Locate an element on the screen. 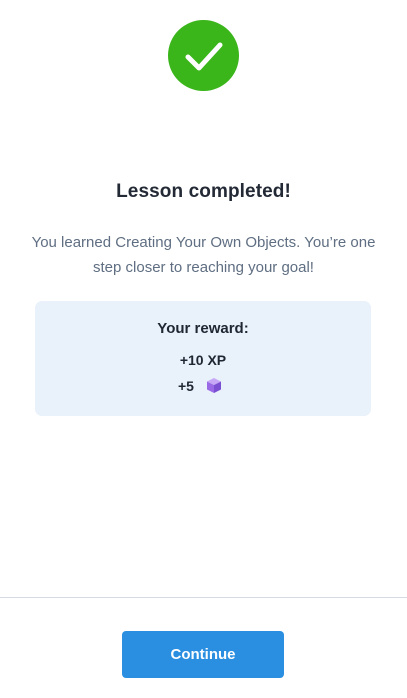 The width and height of the screenshot is (407, 698). footer-divider is located at coordinates (203, 597).